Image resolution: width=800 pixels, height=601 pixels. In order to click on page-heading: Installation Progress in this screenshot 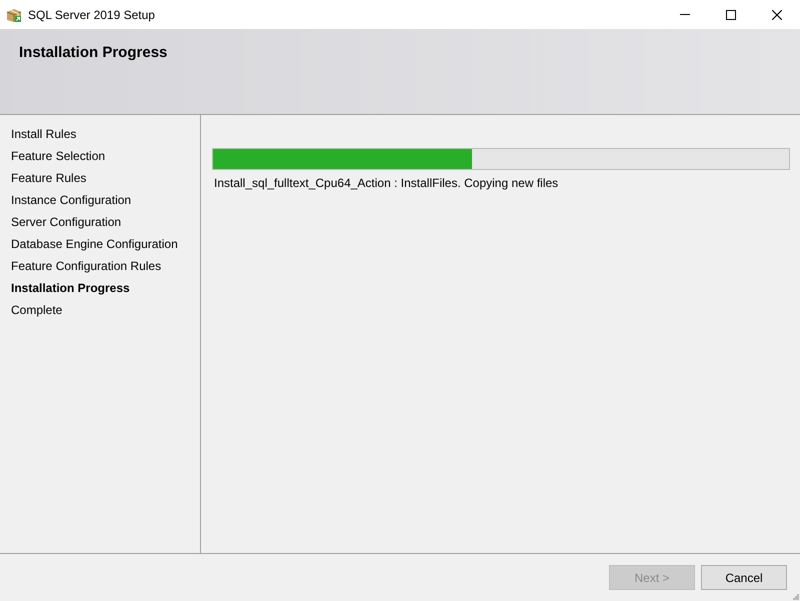, I will do `click(93, 53)`.